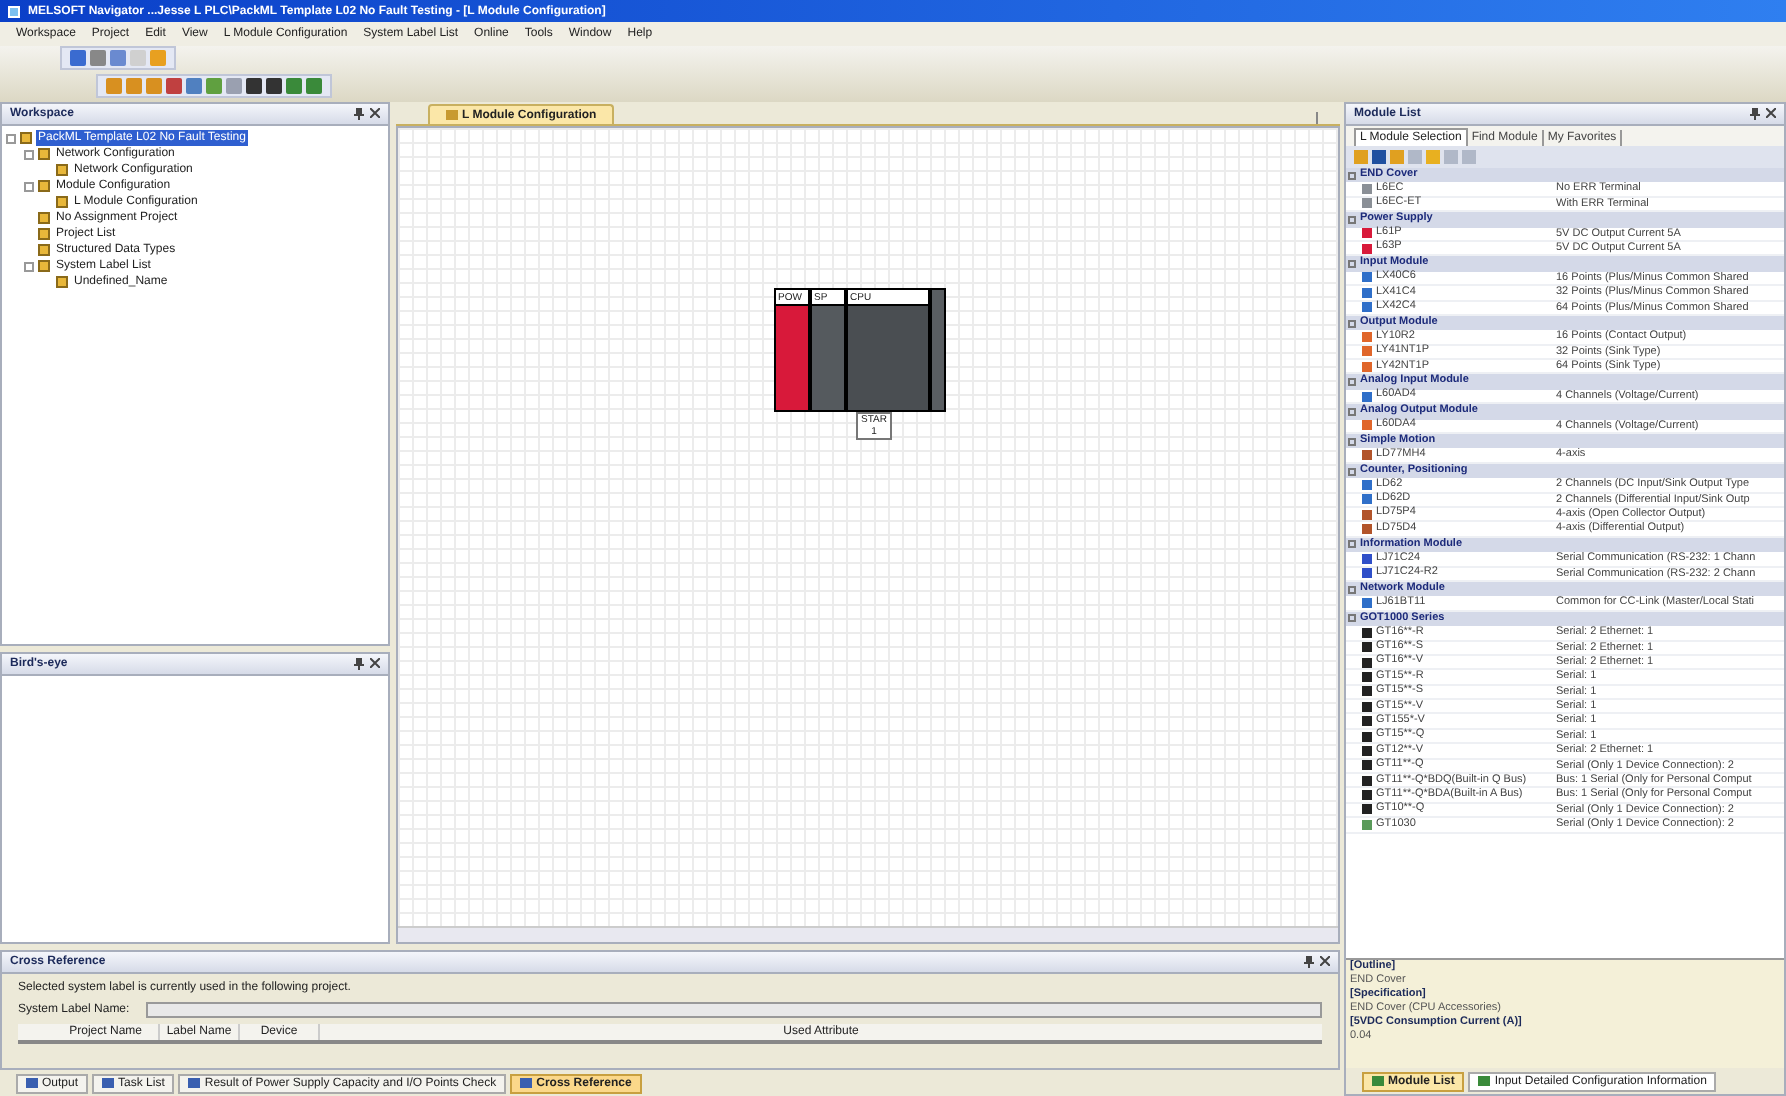  Describe the element at coordinates (938, 350) in the screenshot. I see `end-cover` at that location.